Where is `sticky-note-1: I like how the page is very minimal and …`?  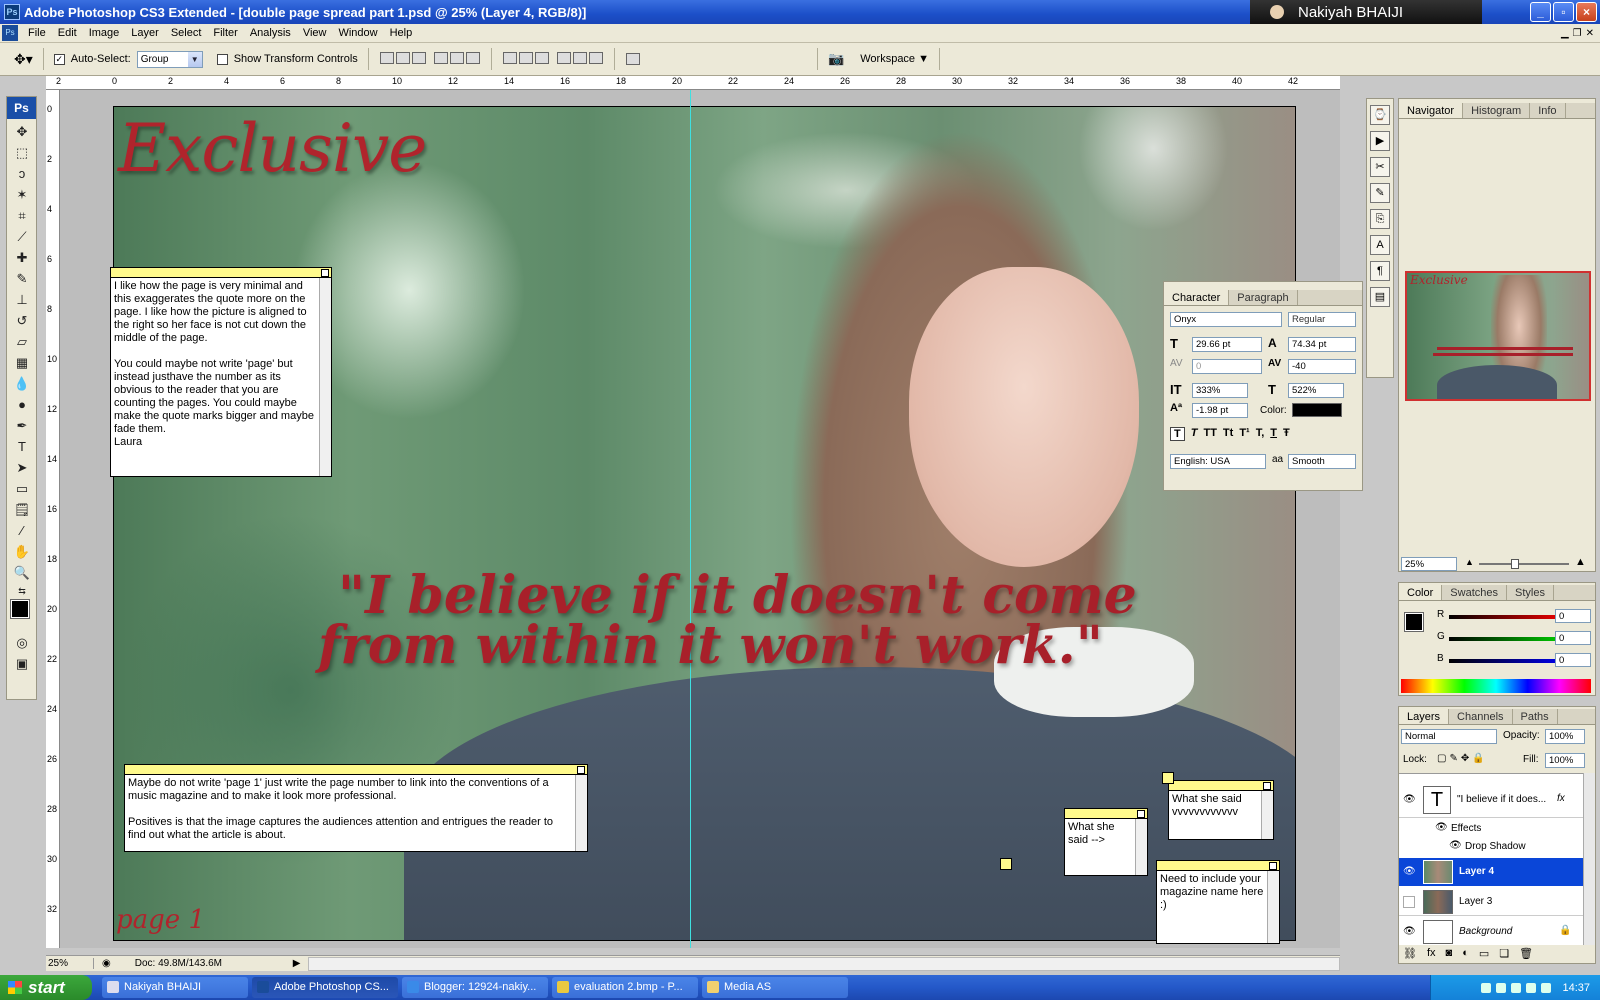
sticky-note-1: I like how the page is very minimal and … is located at coordinates (221, 372).